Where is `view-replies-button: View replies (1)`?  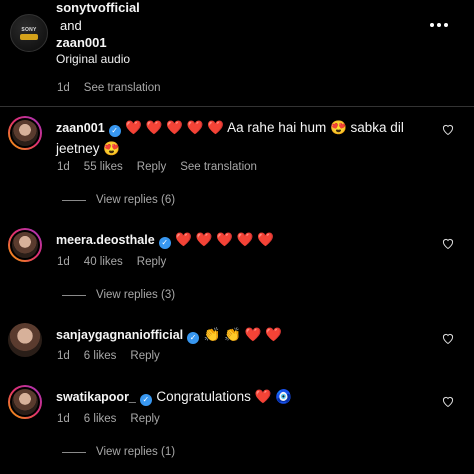 view-replies-button: View replies (1) is located at coordinates (118, 452).